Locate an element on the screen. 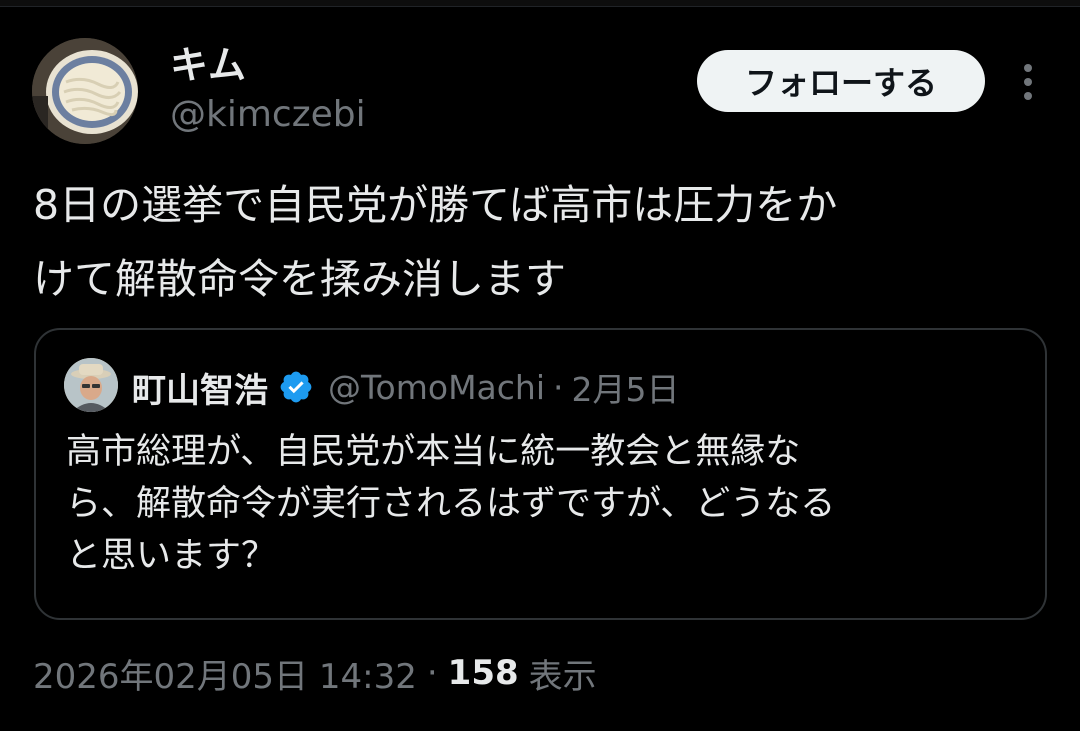 The width and height of the screenshot is (1080, 731). more-options-button is located at coordinates (1028, 82).